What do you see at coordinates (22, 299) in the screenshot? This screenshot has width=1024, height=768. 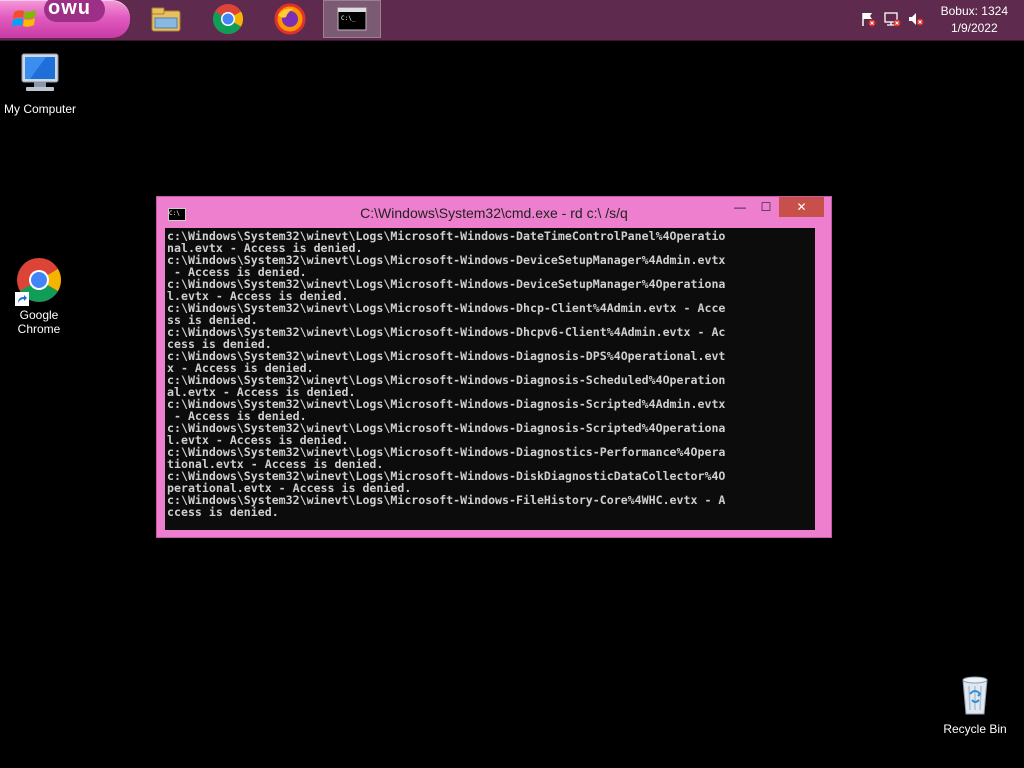 I see `shortcut-arrow-icon` at bounding box center [22, 299].